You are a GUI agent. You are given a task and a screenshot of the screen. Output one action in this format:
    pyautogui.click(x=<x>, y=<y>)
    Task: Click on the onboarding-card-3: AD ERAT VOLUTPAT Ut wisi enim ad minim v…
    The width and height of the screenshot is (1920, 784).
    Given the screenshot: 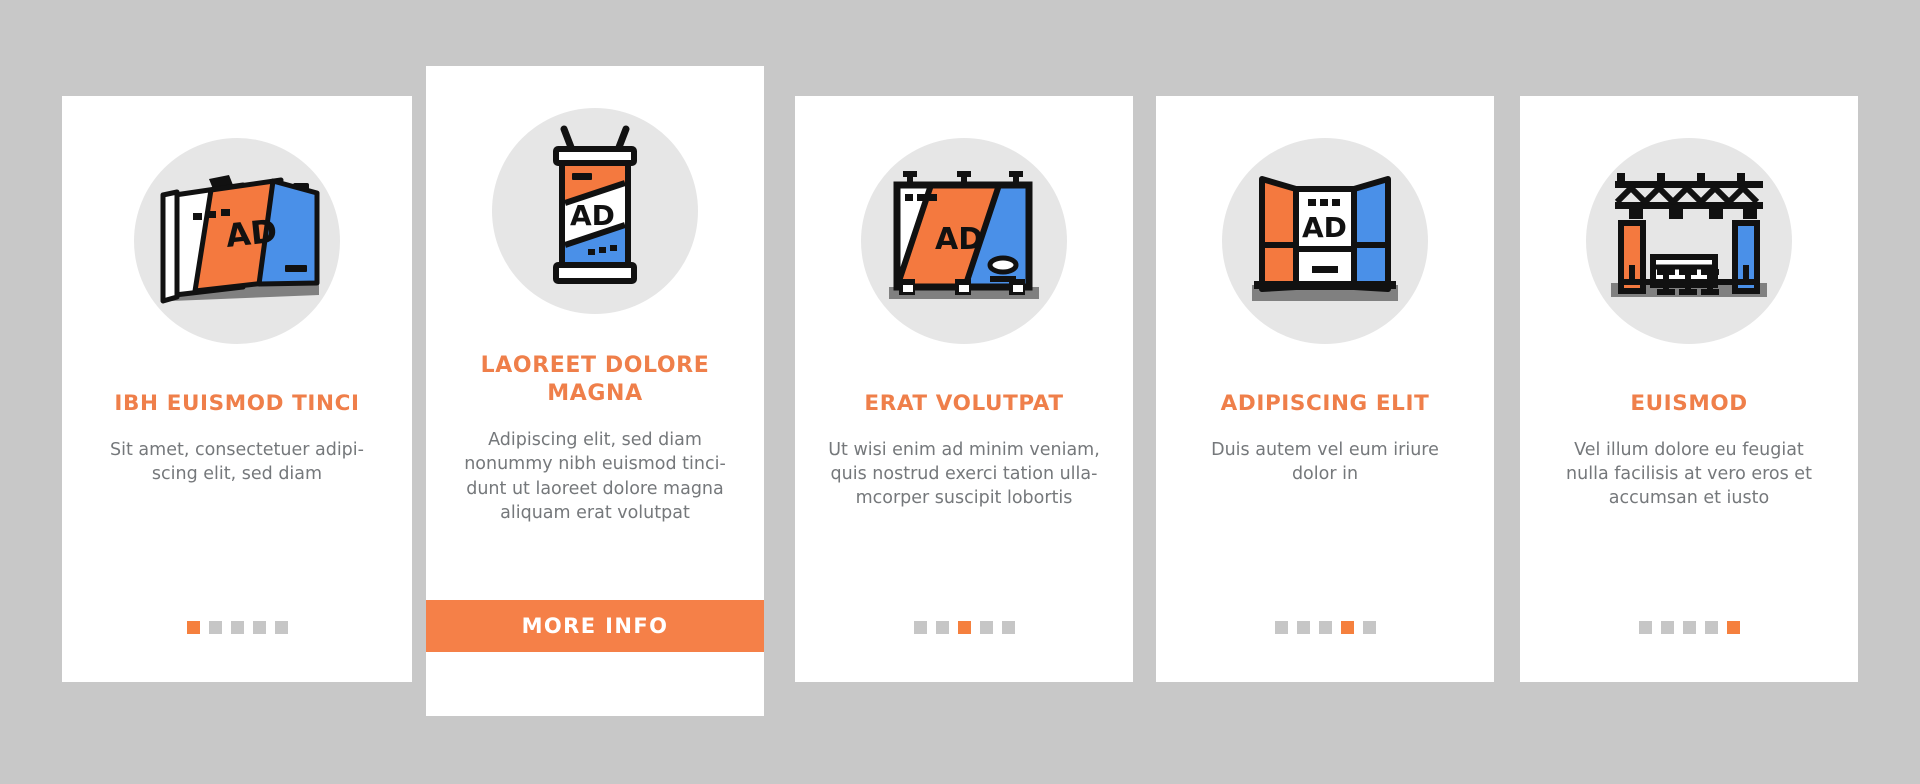 What is the action you would take?
    pyautogui.click(x=964, y=389)
    